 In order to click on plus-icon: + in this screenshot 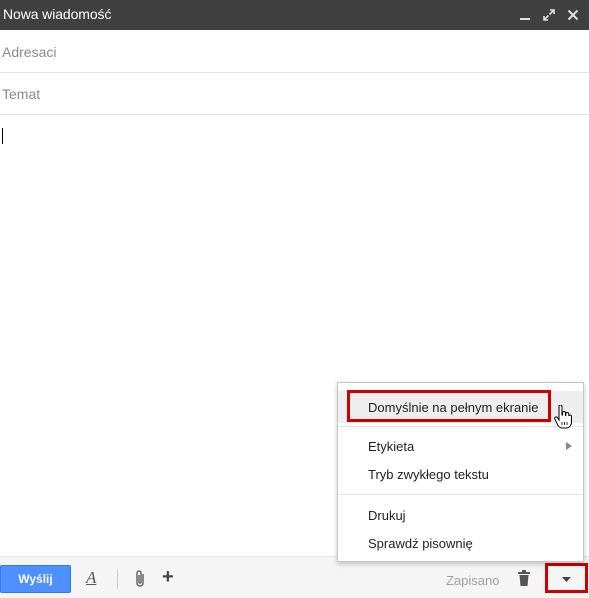, I will do `click(169, 577)`.